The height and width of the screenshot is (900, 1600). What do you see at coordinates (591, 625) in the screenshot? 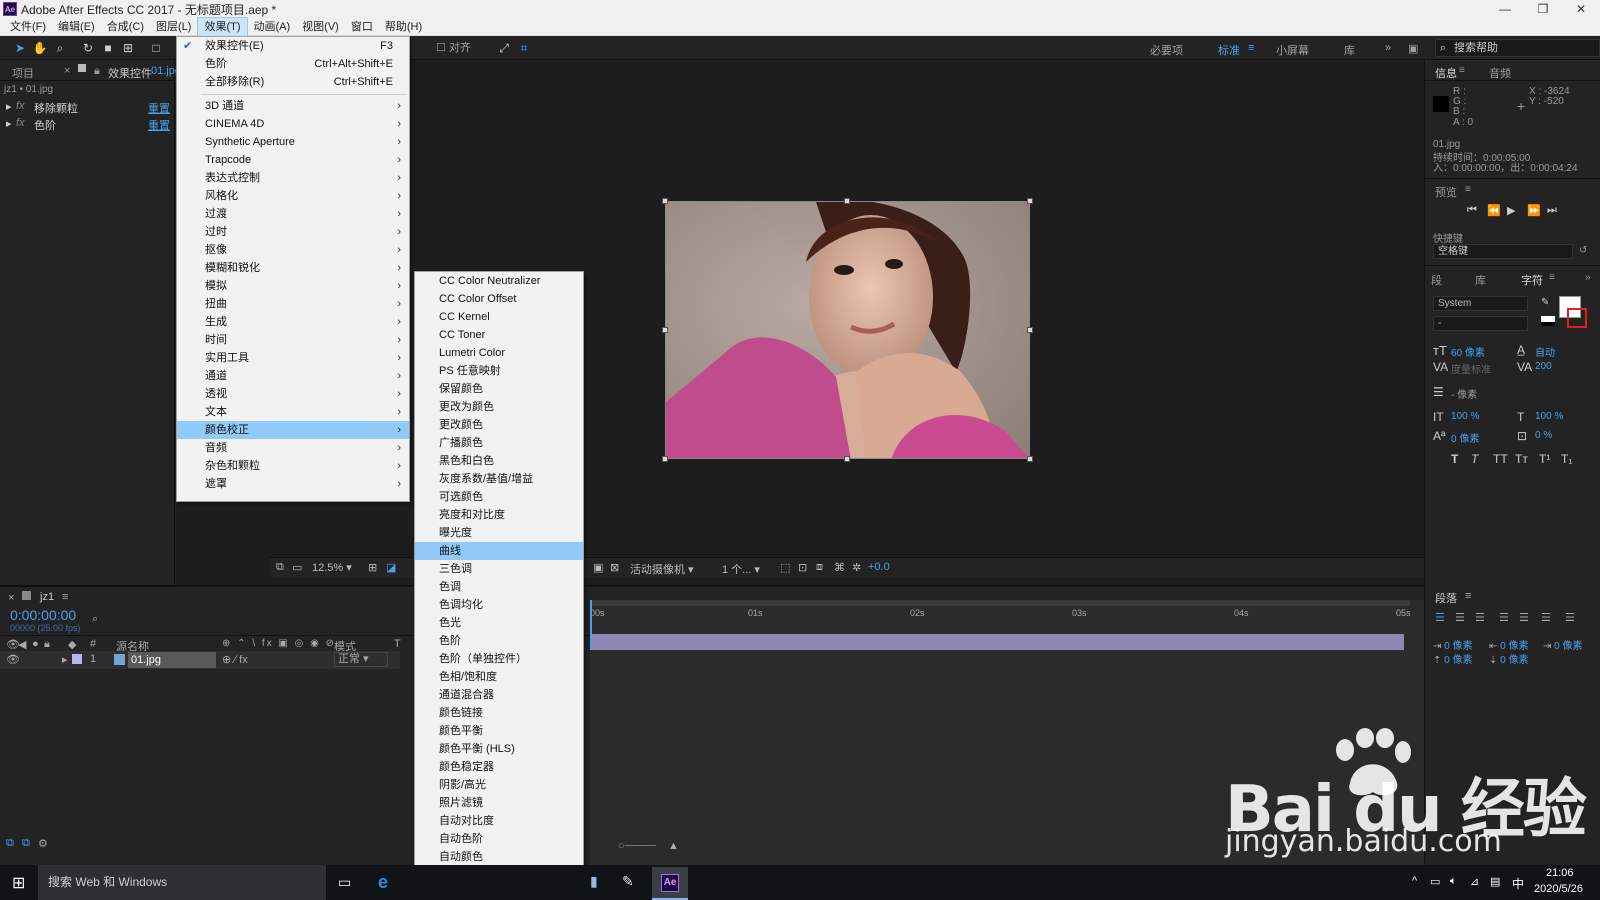
I see `playhead` at bounding box center [591, 625].